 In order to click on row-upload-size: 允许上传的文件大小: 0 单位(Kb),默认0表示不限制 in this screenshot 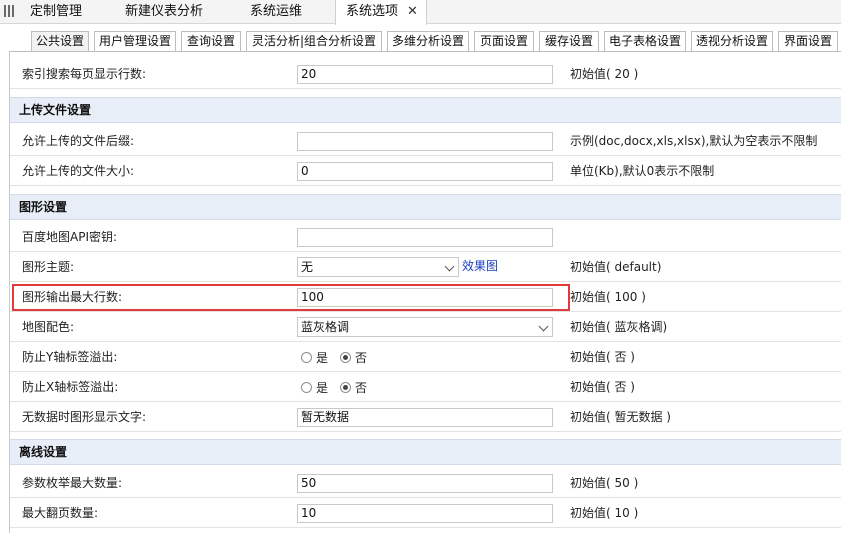, I will do `click(425, 171)`.